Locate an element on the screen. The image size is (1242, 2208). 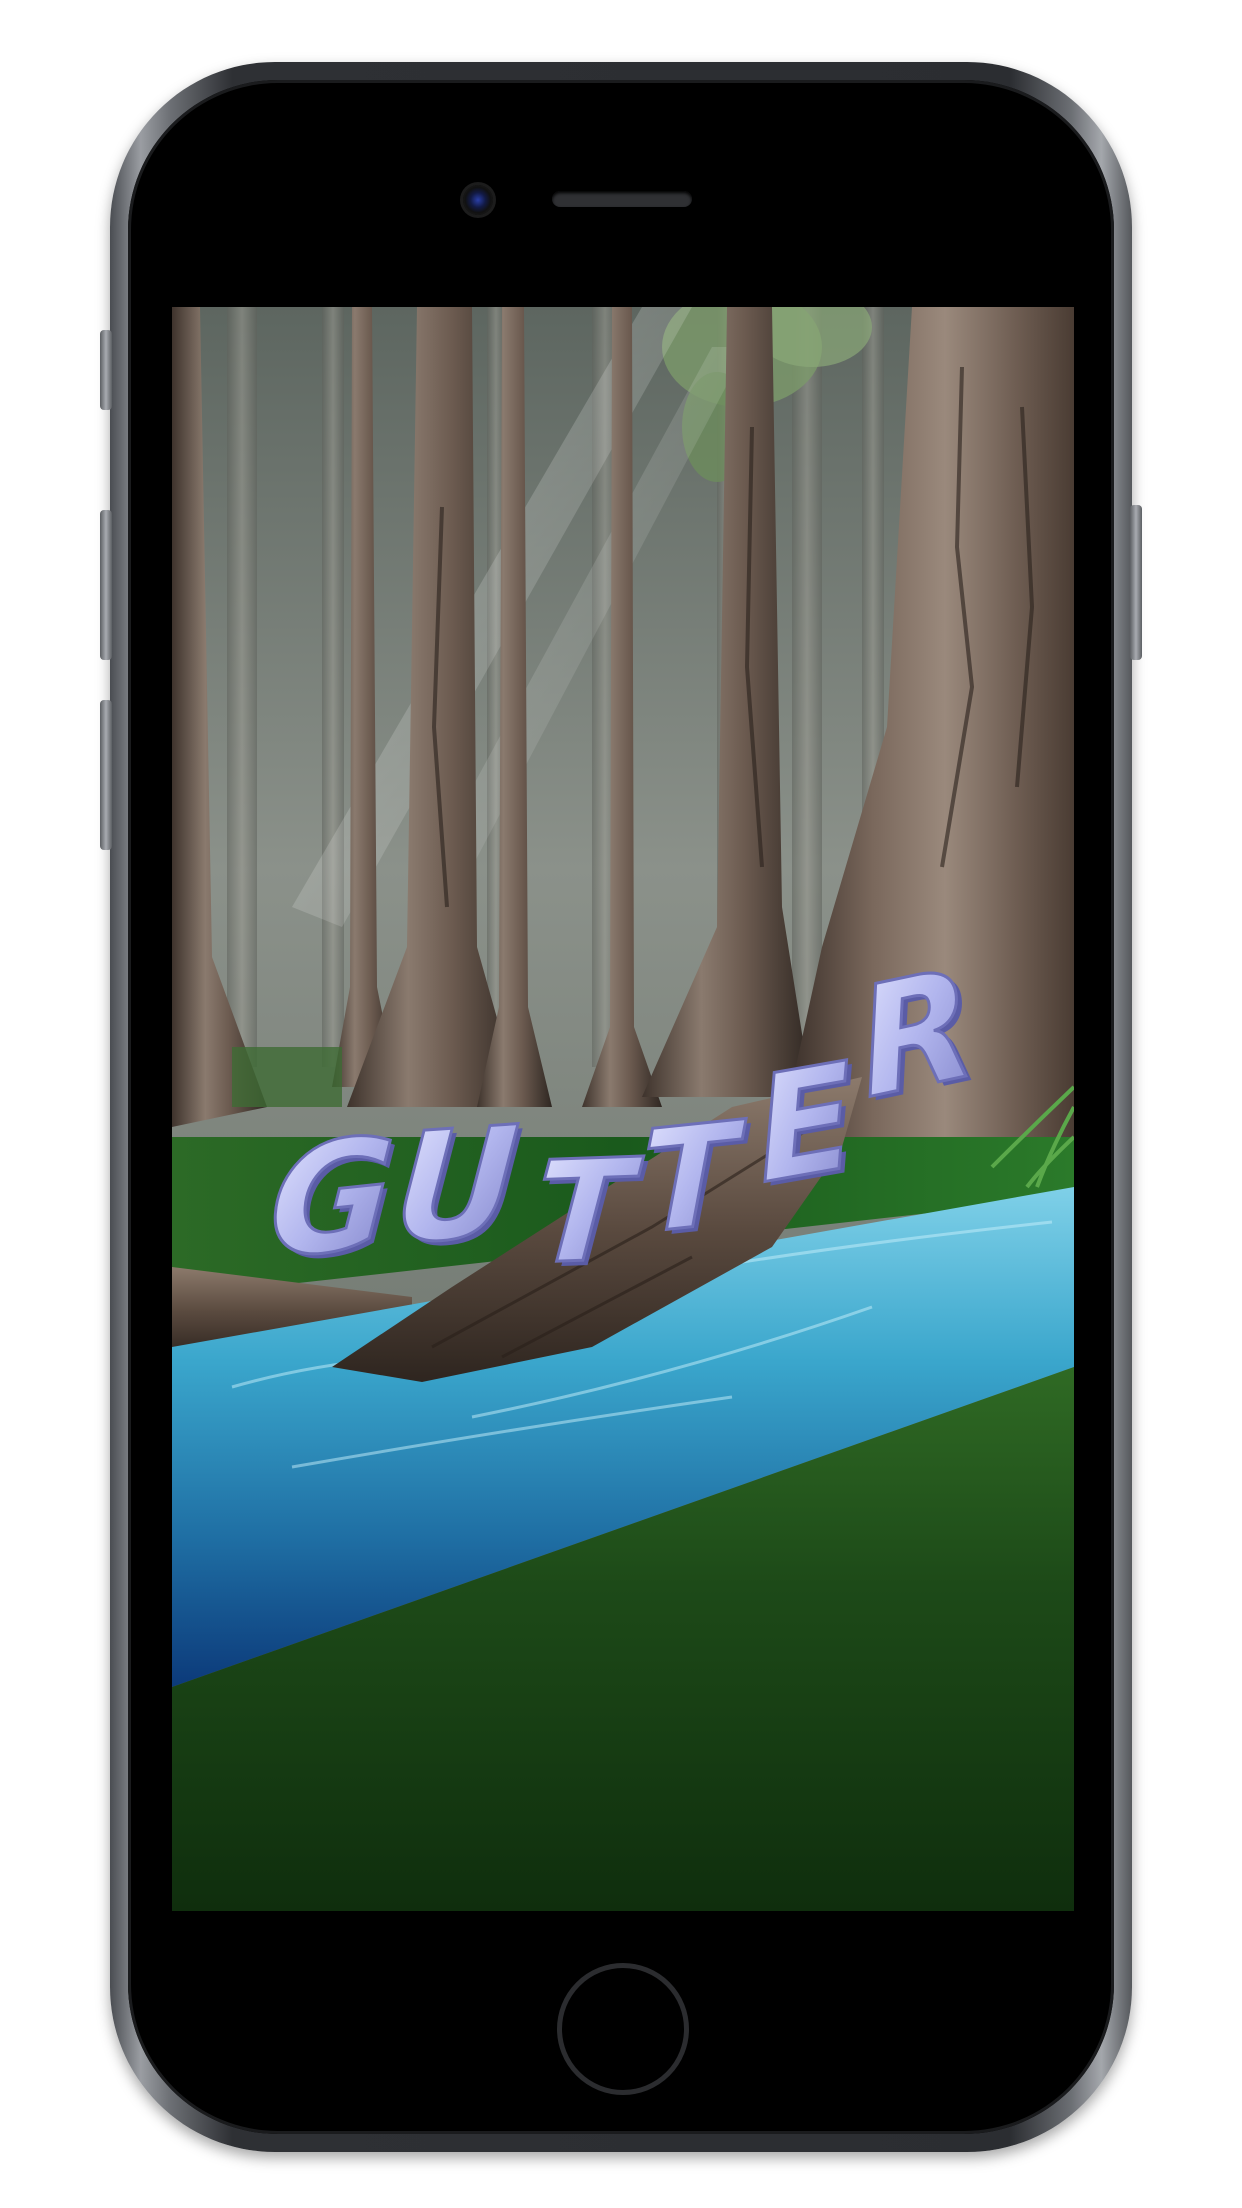
mute-switch is located at coordinates (106, 370).